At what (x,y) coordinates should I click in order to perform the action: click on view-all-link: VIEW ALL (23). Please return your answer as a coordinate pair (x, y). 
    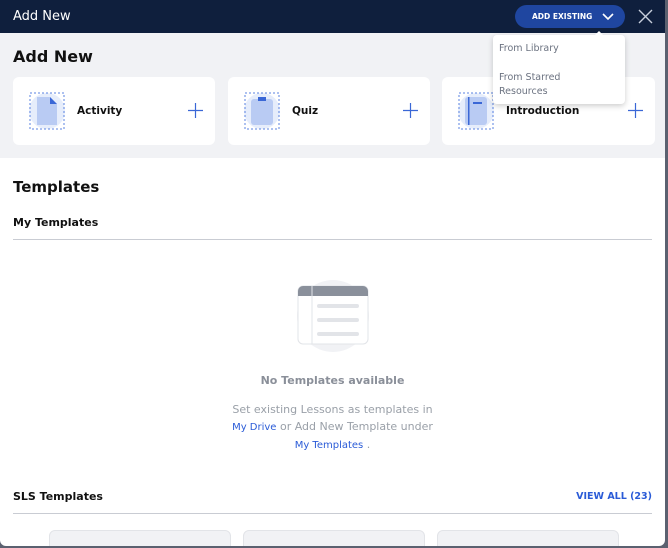
    Looking at the image, I should click on (614, 496).